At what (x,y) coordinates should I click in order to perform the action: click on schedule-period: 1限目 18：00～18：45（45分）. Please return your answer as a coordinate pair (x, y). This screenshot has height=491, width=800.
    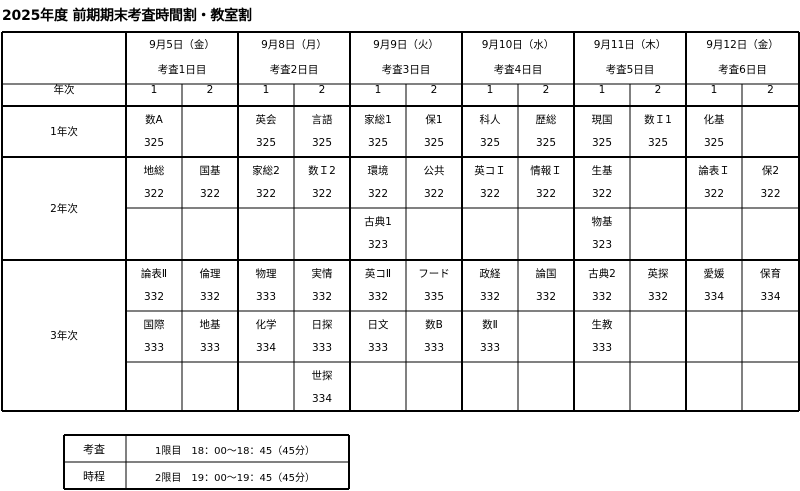
    Looking at the image, I should click on (235, 451).